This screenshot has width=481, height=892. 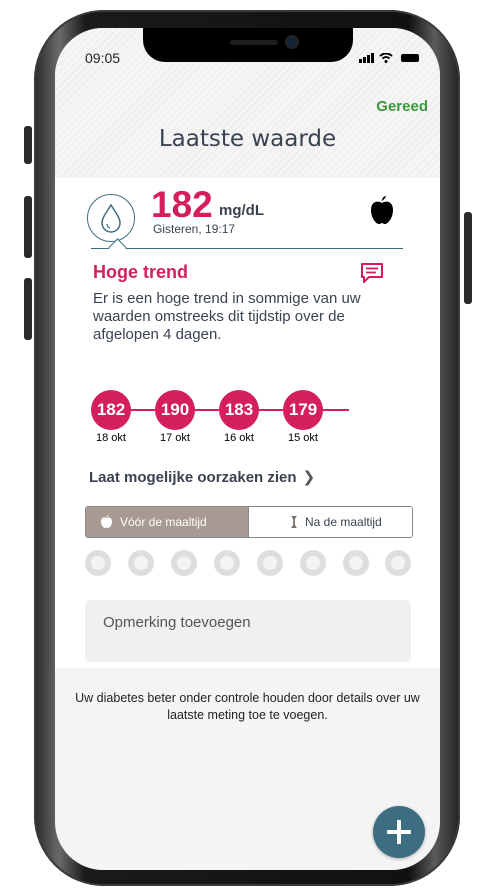 What do you see at coordinates (28, 309) in the screenshot?
I see `volume-down-button` at bounding box center [28, 309].